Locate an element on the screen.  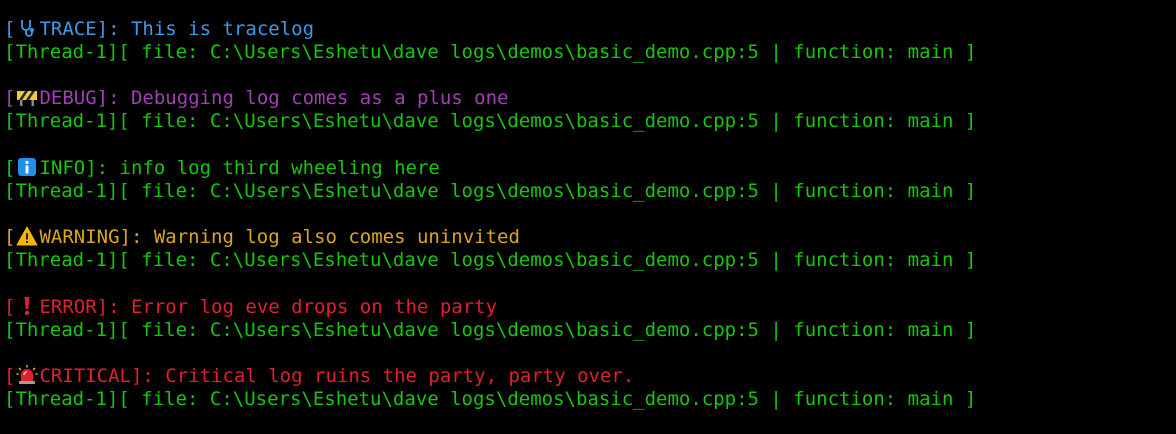
log-level: CRITICAL is located at coordinates (85, 375).